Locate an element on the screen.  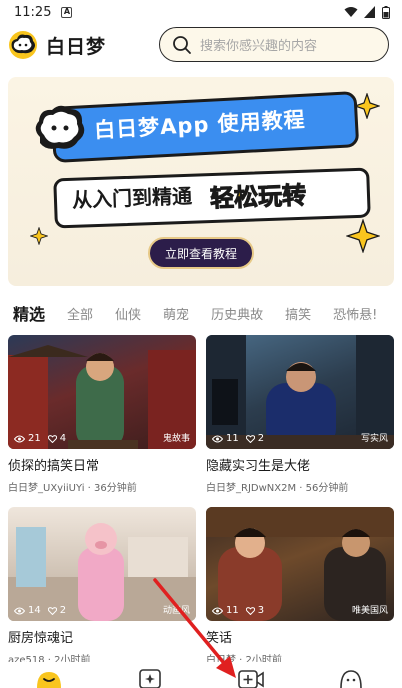
author-name: 白日梦_UXyiiUYi is located at coordinates (46, 488).